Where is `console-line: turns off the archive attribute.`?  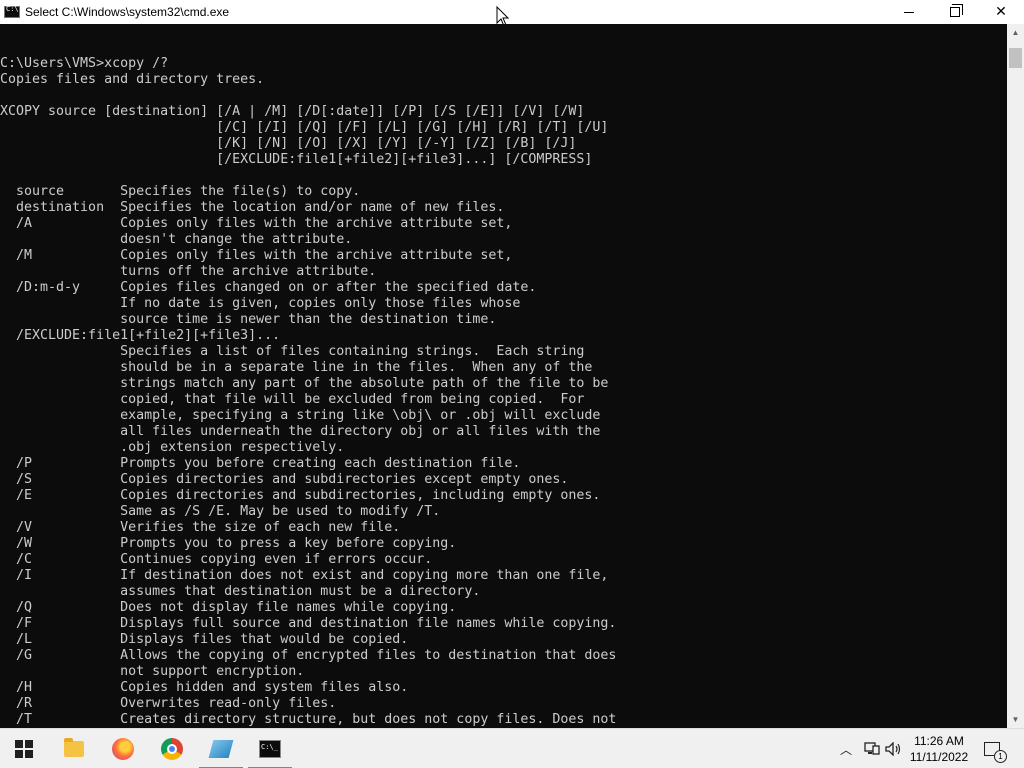
console-line: turns off the archive attribute. is located at coordinates (188, 271).